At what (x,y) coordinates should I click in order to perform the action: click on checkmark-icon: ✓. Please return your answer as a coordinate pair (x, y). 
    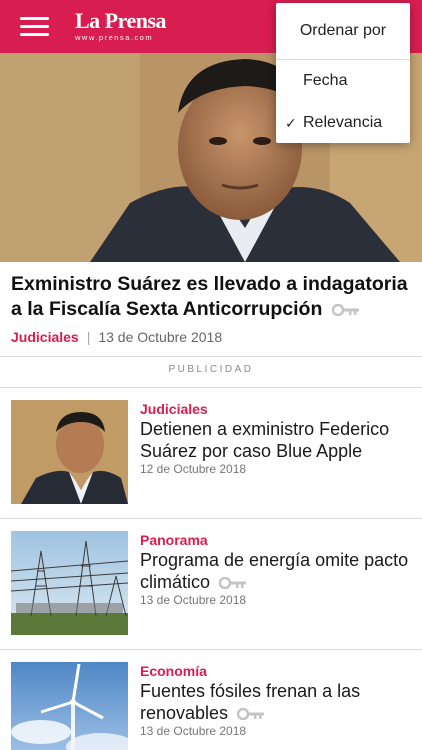
    Looking at the image, I should click on (291, 123).